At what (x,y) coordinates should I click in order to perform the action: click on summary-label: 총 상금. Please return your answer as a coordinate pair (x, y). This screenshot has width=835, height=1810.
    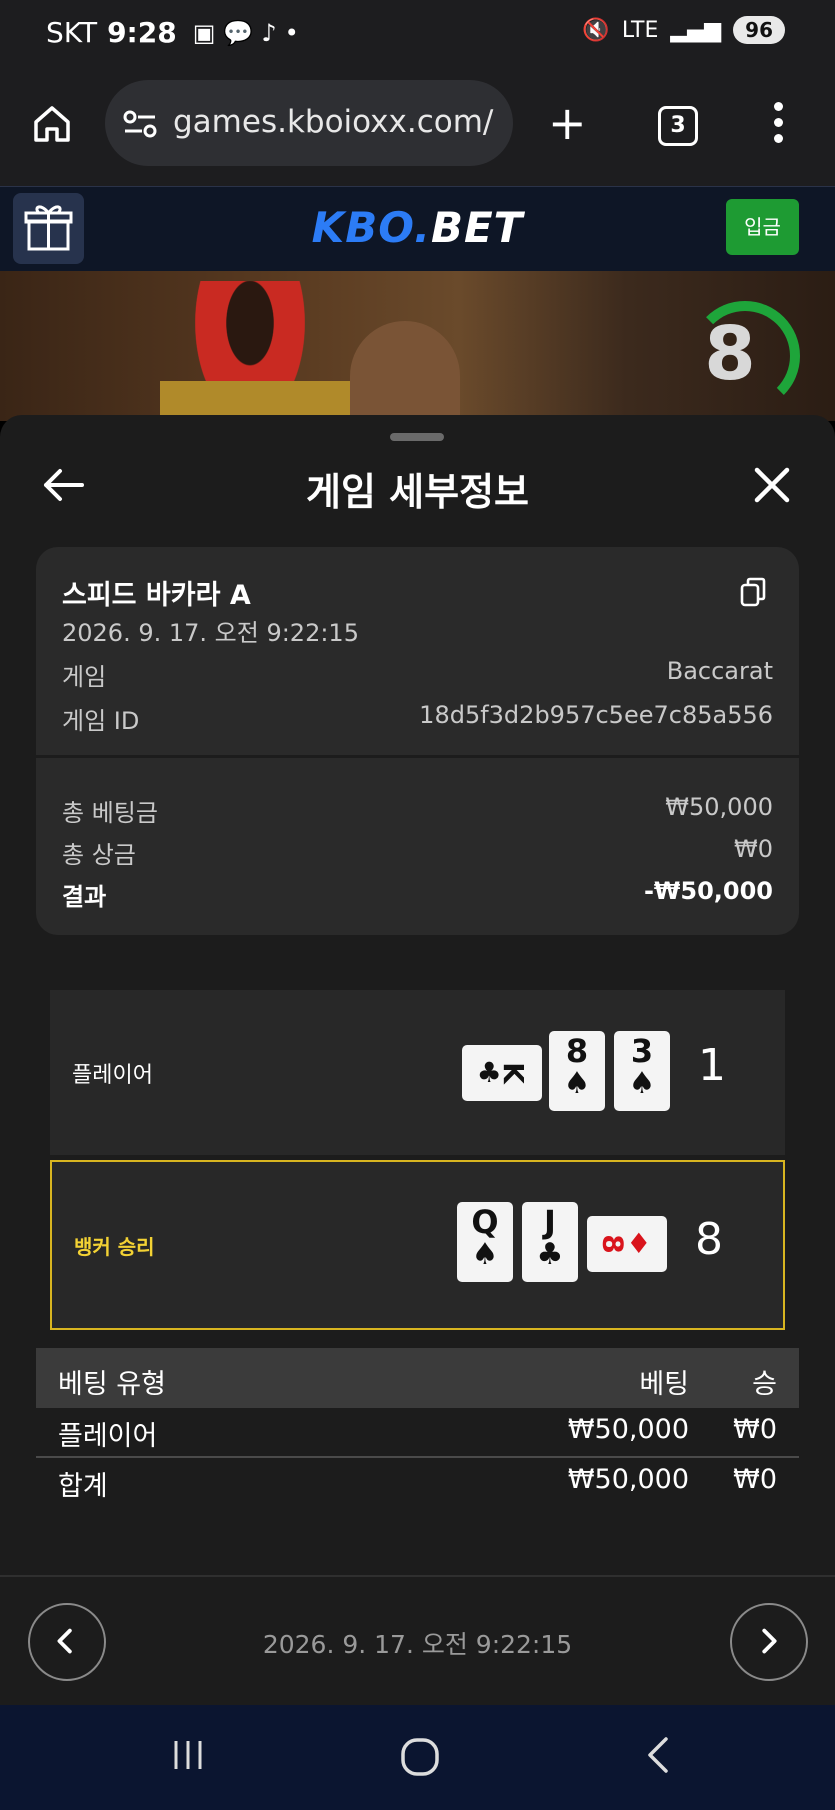
    Looking at the image, I should click on (99, 855).